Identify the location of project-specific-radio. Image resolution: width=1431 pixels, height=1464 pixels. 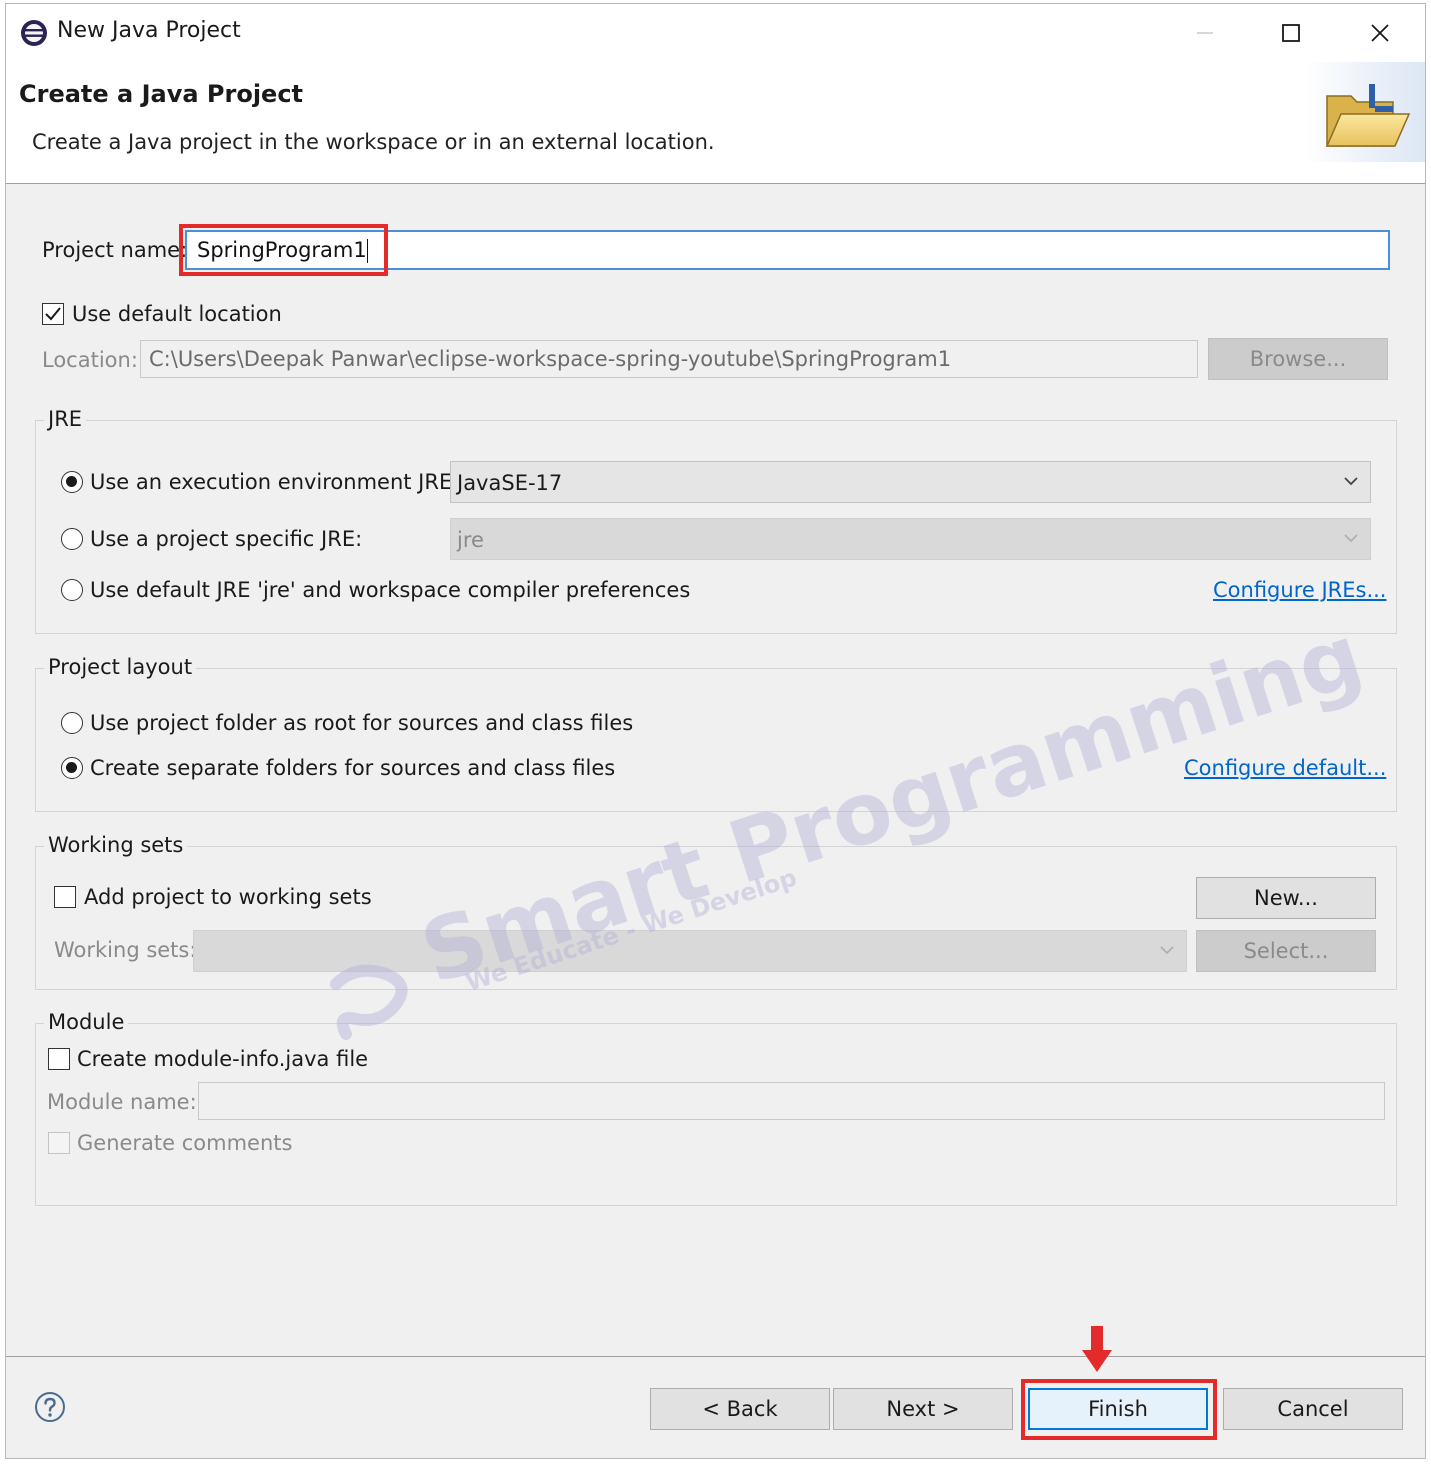
(72, 539).